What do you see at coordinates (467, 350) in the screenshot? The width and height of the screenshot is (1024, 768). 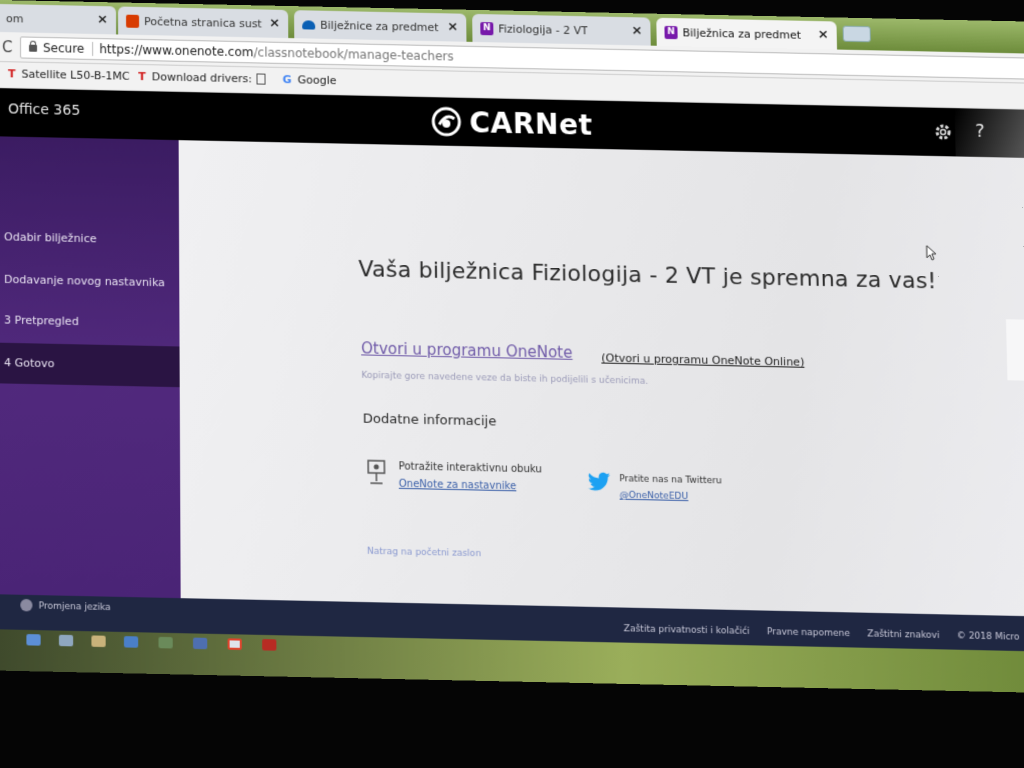 I see `open-in-onenote-link: Otvori u programu OneNote` at bounding box center [467, 350].